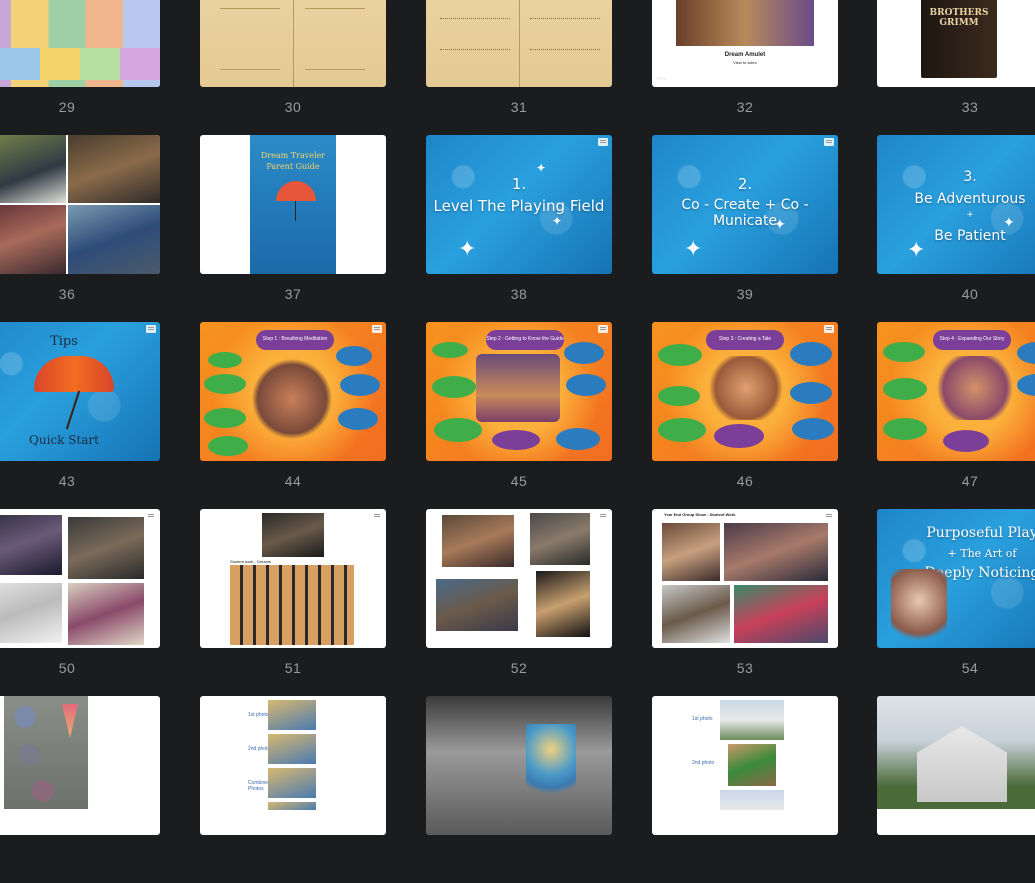 This screenshot has height=883, width=1035. I want to click on slide-number: 40, so click(970, 294).